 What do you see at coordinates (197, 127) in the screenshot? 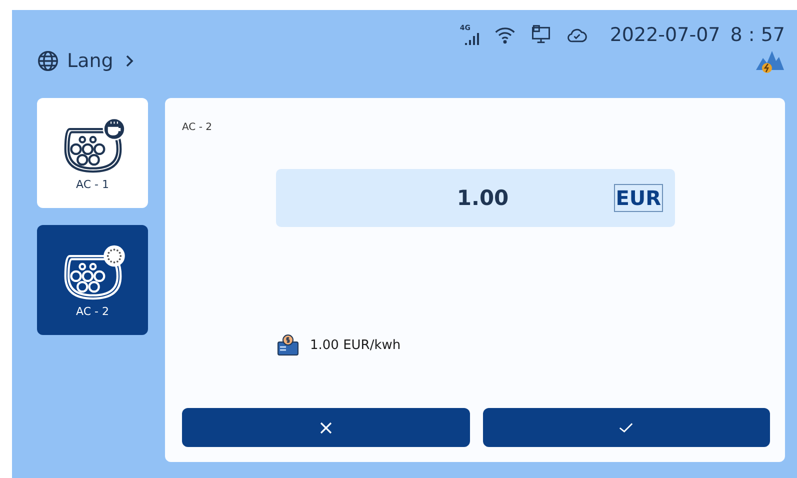
I see `connector-title: AC - 2` at bounding box center [197, 127].